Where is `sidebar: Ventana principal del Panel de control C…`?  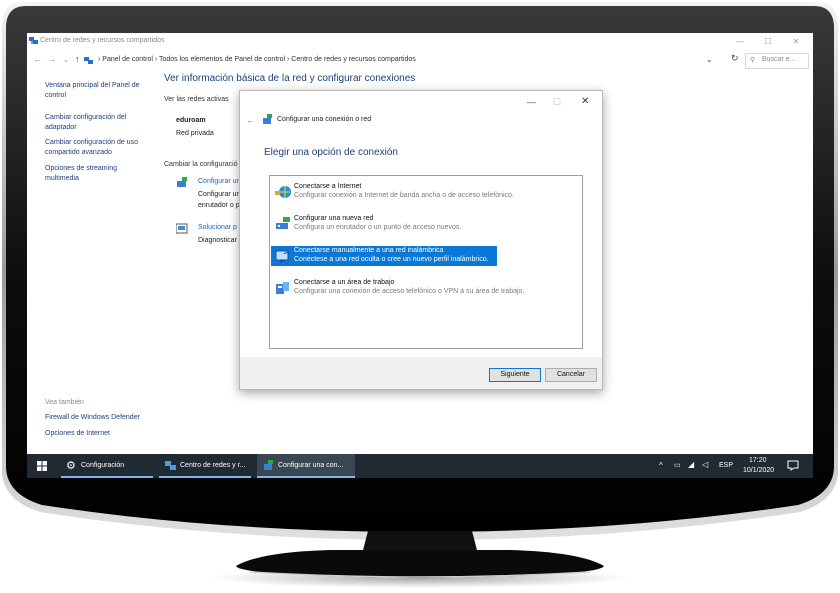
sidebar: Ventana principal del Panel de control C… is located at coordinates (92, 258).